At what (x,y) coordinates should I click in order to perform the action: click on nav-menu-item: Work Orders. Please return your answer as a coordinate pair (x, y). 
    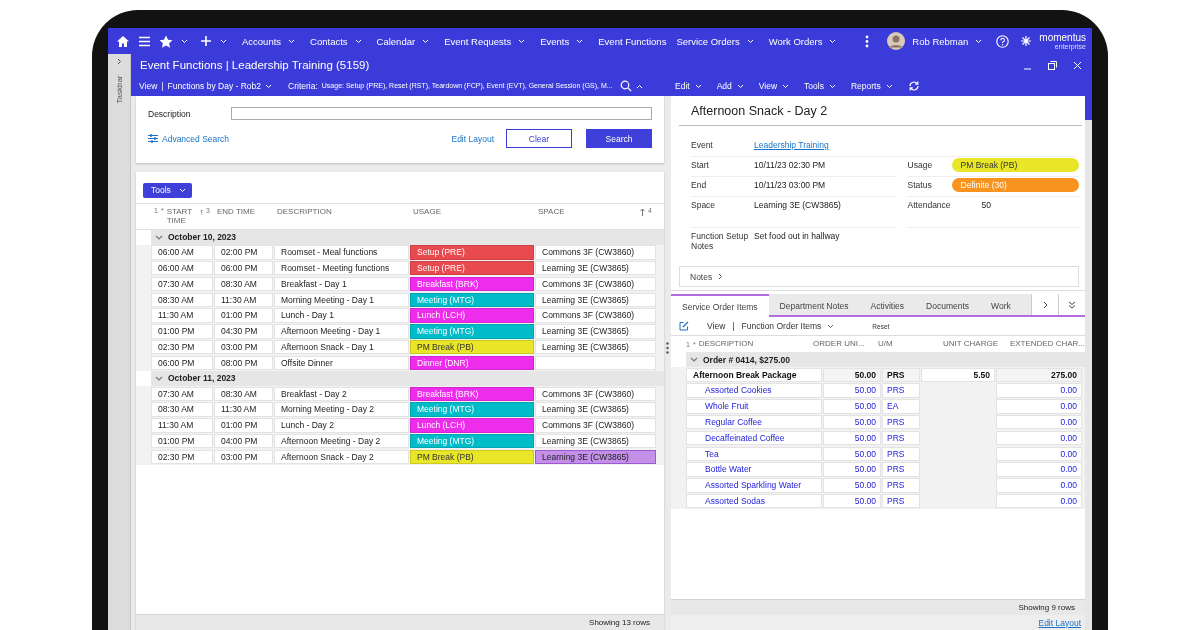
    Looking at the image, I should click on (795, 41).